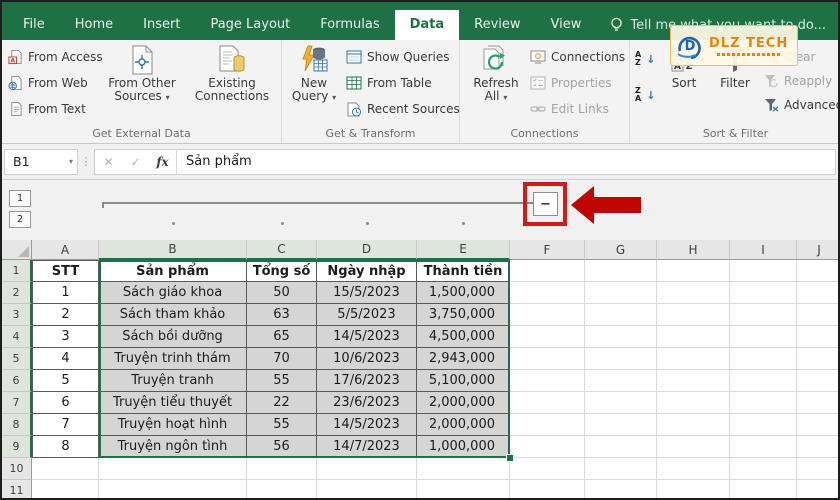  What do you see at coordinates (496, 73) in the screenshot?
I see `refresh-all-button: Refresh All ▾` at bounding box center [496, 73].